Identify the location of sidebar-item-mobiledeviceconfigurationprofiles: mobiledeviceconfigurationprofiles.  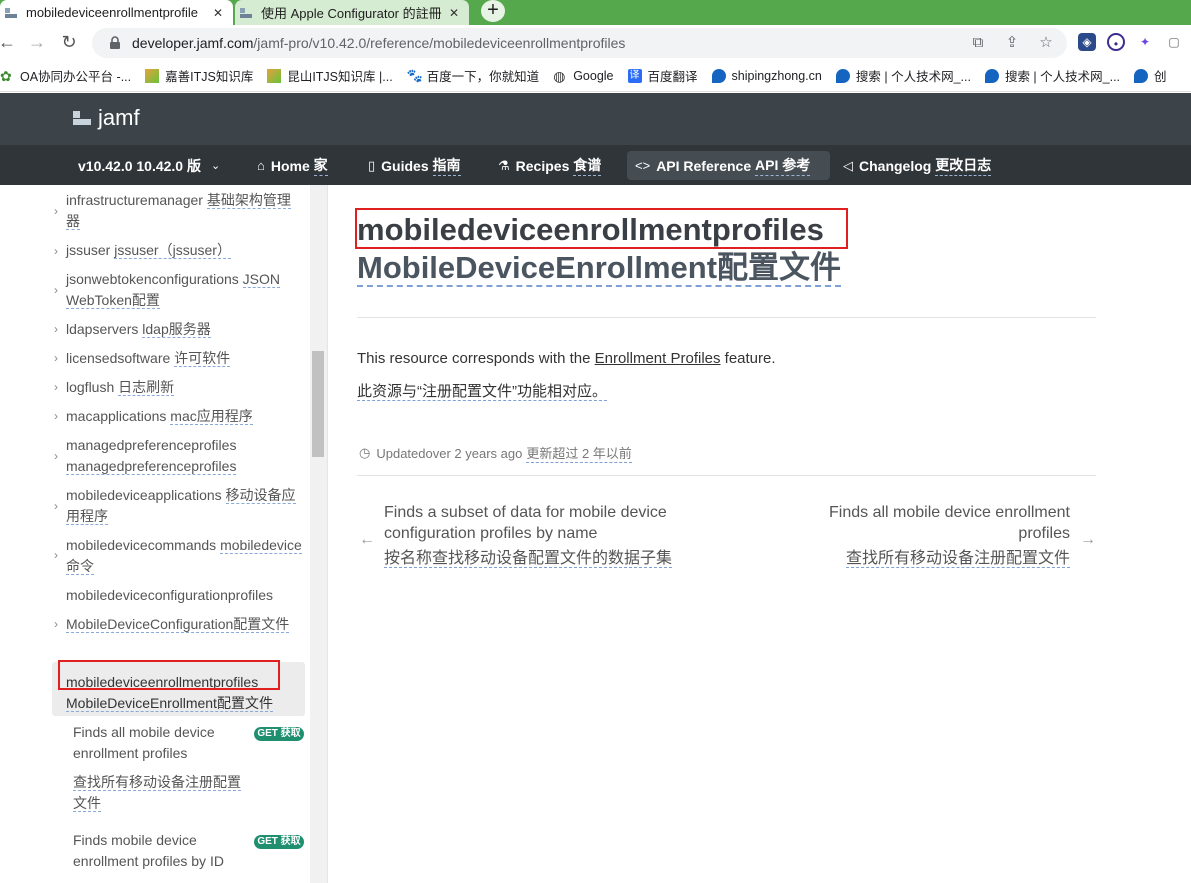
(184, 595).